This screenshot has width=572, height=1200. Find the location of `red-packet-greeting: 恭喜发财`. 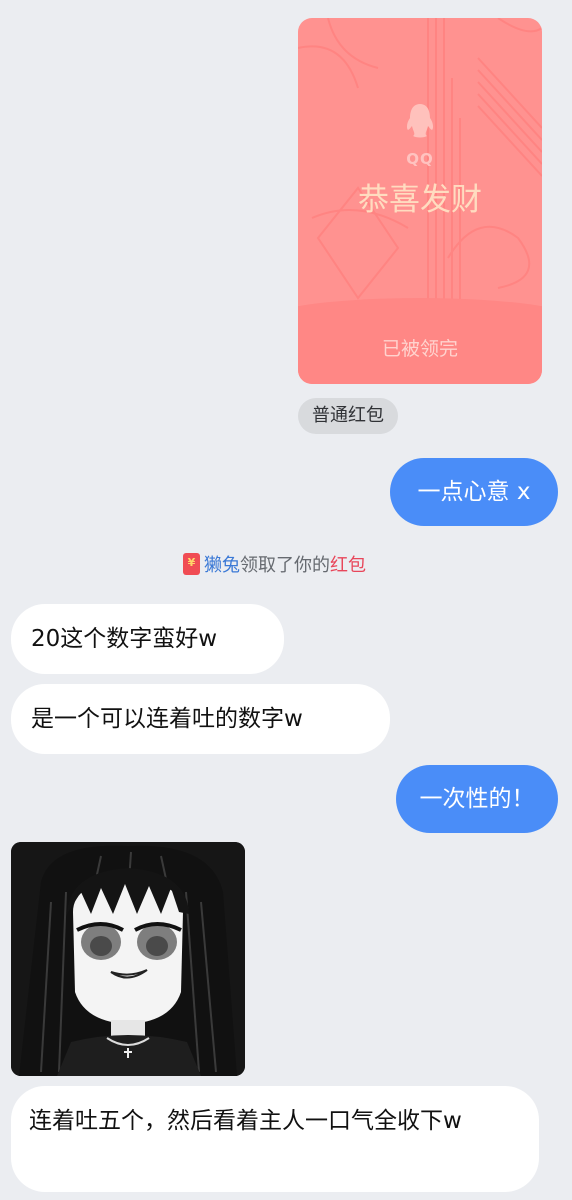

red-packet-greeting: 恭喜发财 is located at coordinates (420, 200).